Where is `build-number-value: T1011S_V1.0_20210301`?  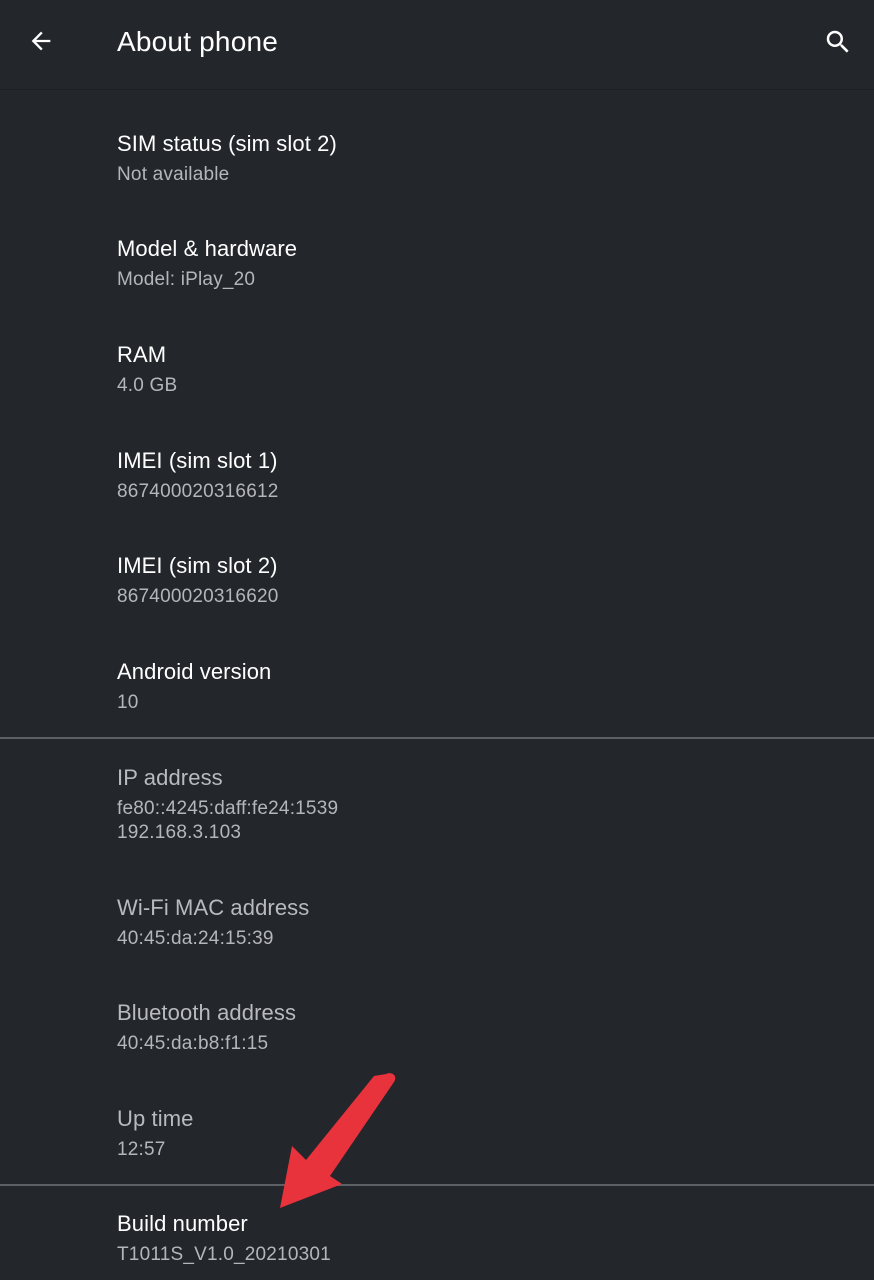
build-number-value: T1011S_V1.0_20210301 is located at coordinates (224, 1254).